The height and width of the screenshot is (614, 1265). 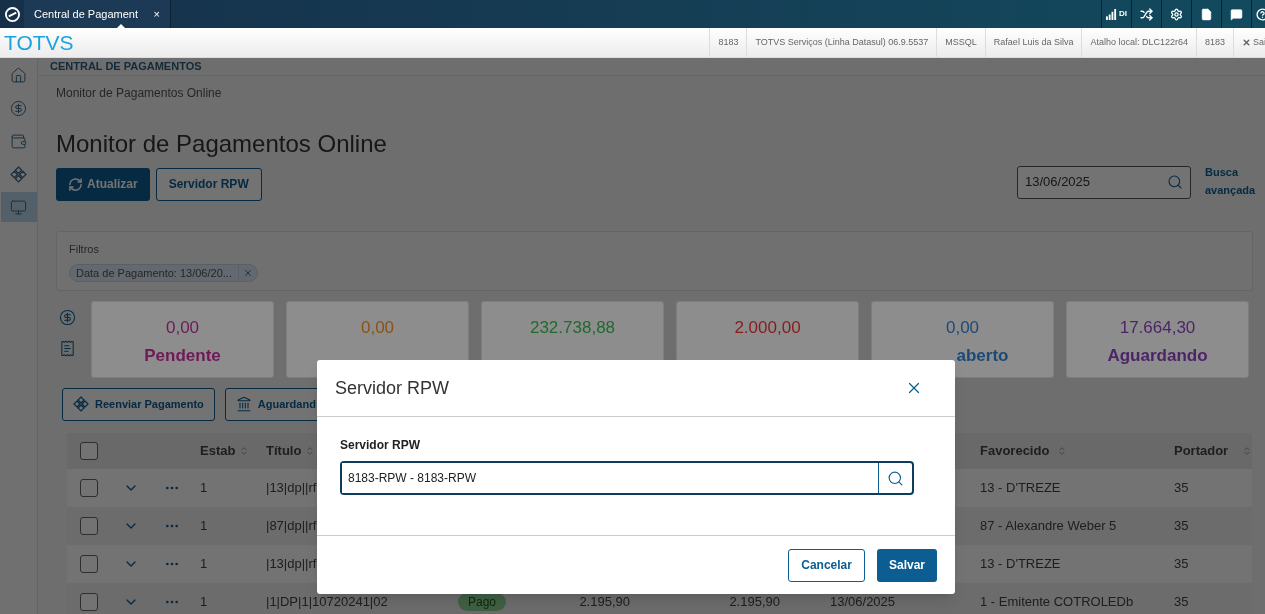 I want to click on field-label: Servidor RPW, so click(x=380, y=445).